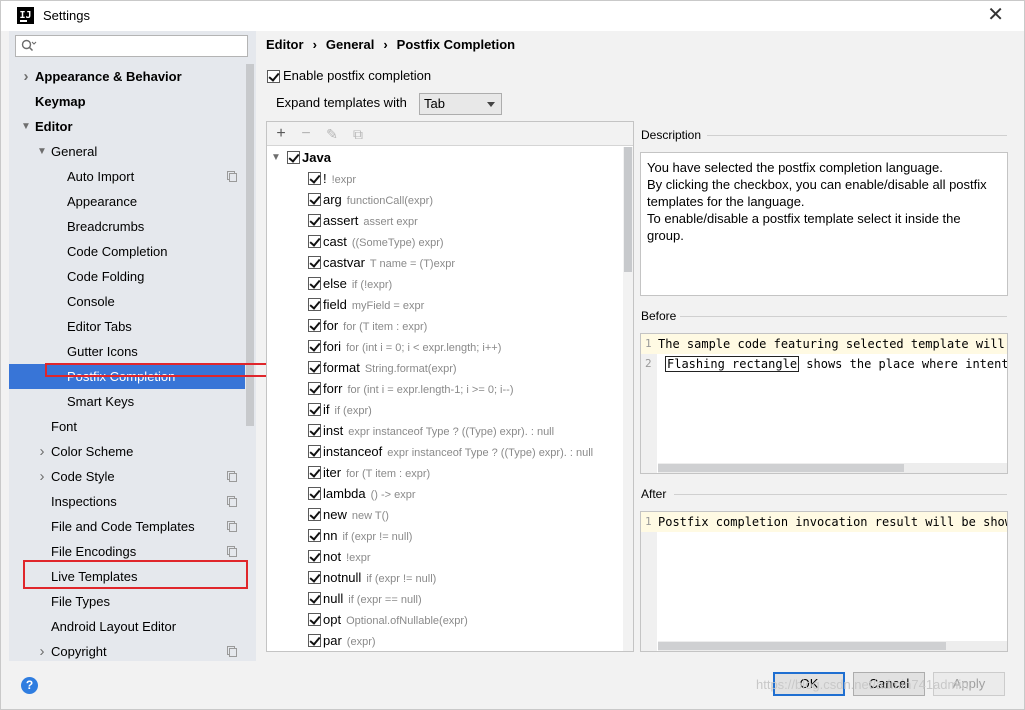 This screenshot has width=1025, height=710. Describe the element at coordinates (127, 501) in the screenshot. I see `sidebar-item-inspections: Inspections` at that location.